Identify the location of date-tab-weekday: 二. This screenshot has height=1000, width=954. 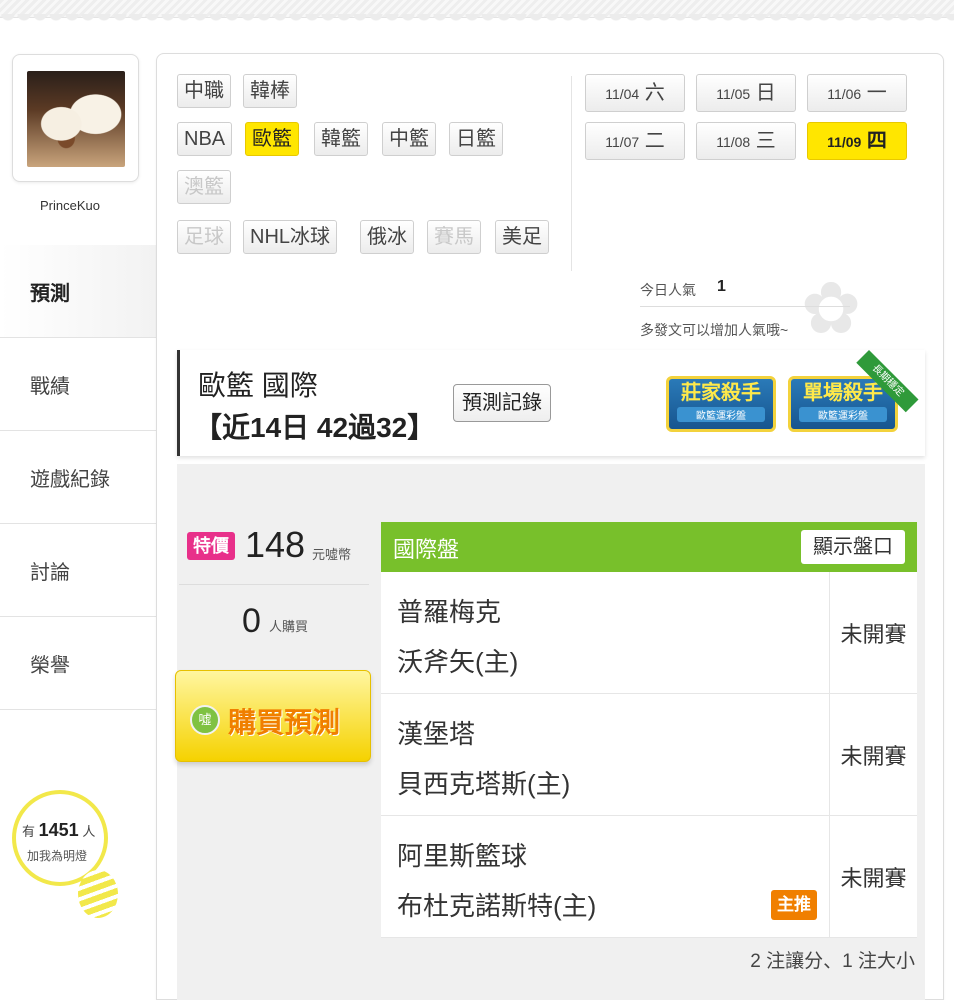
(654, 141).